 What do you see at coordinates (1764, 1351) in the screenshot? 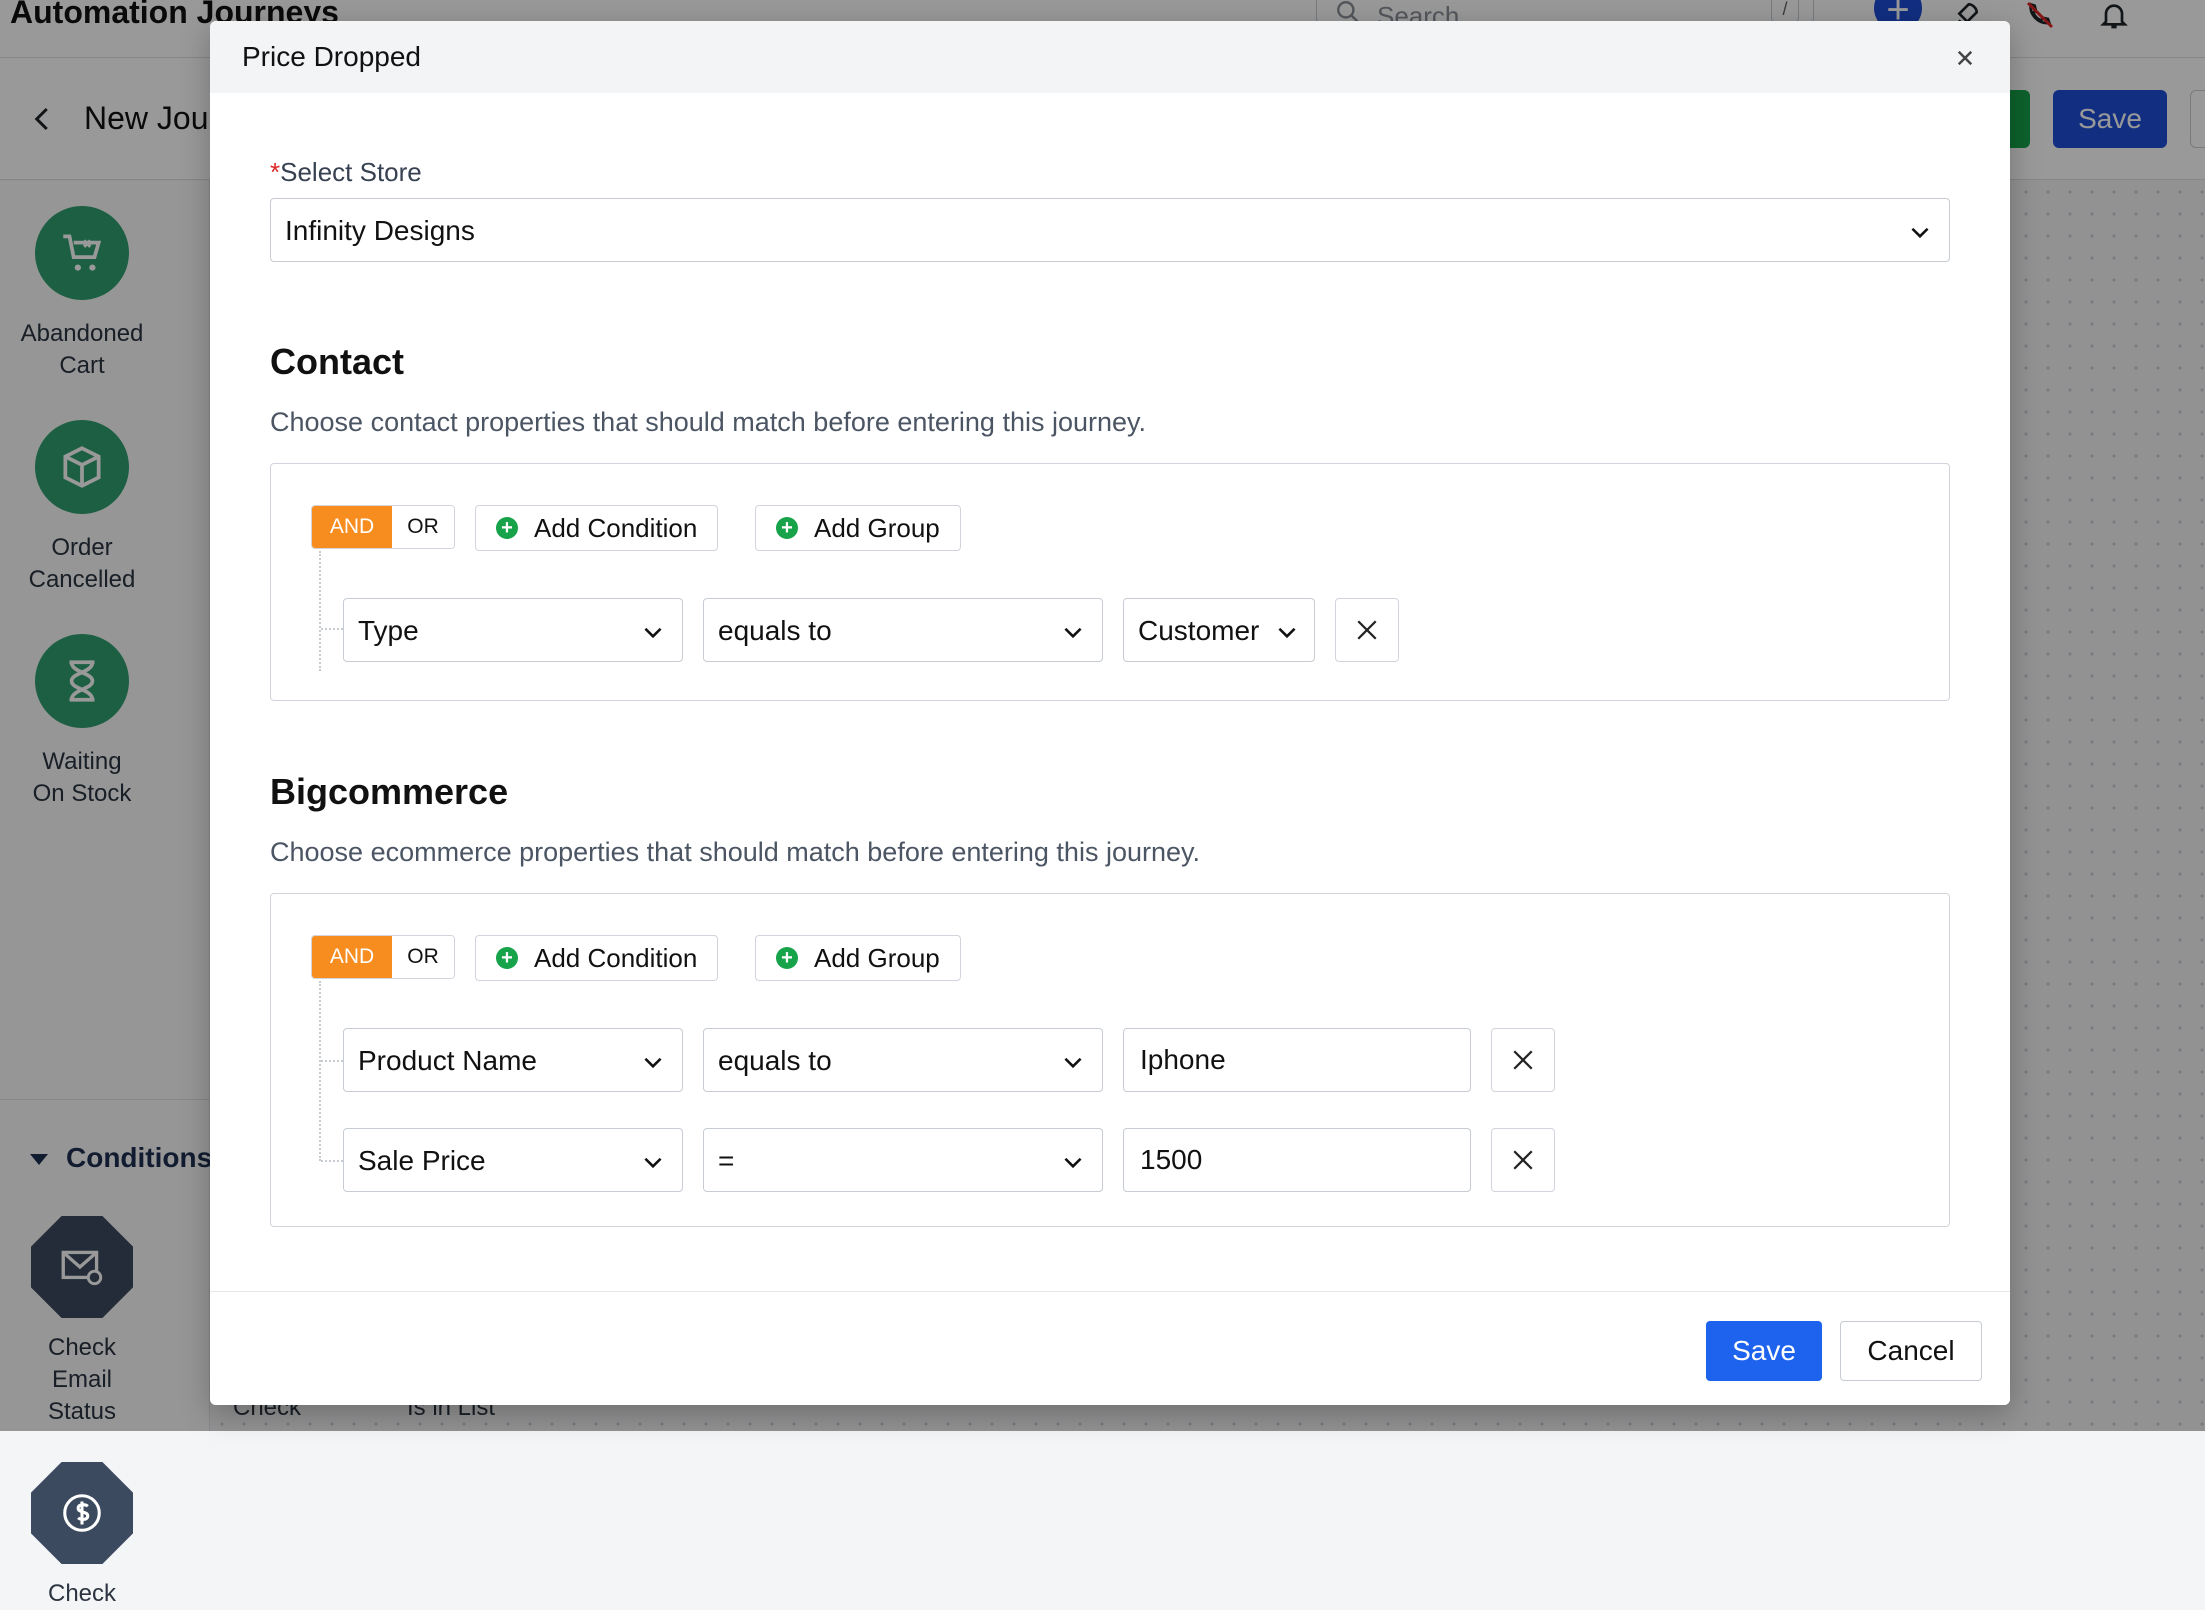
I see `save-button: Save` at bounding box center [1764, 1351].